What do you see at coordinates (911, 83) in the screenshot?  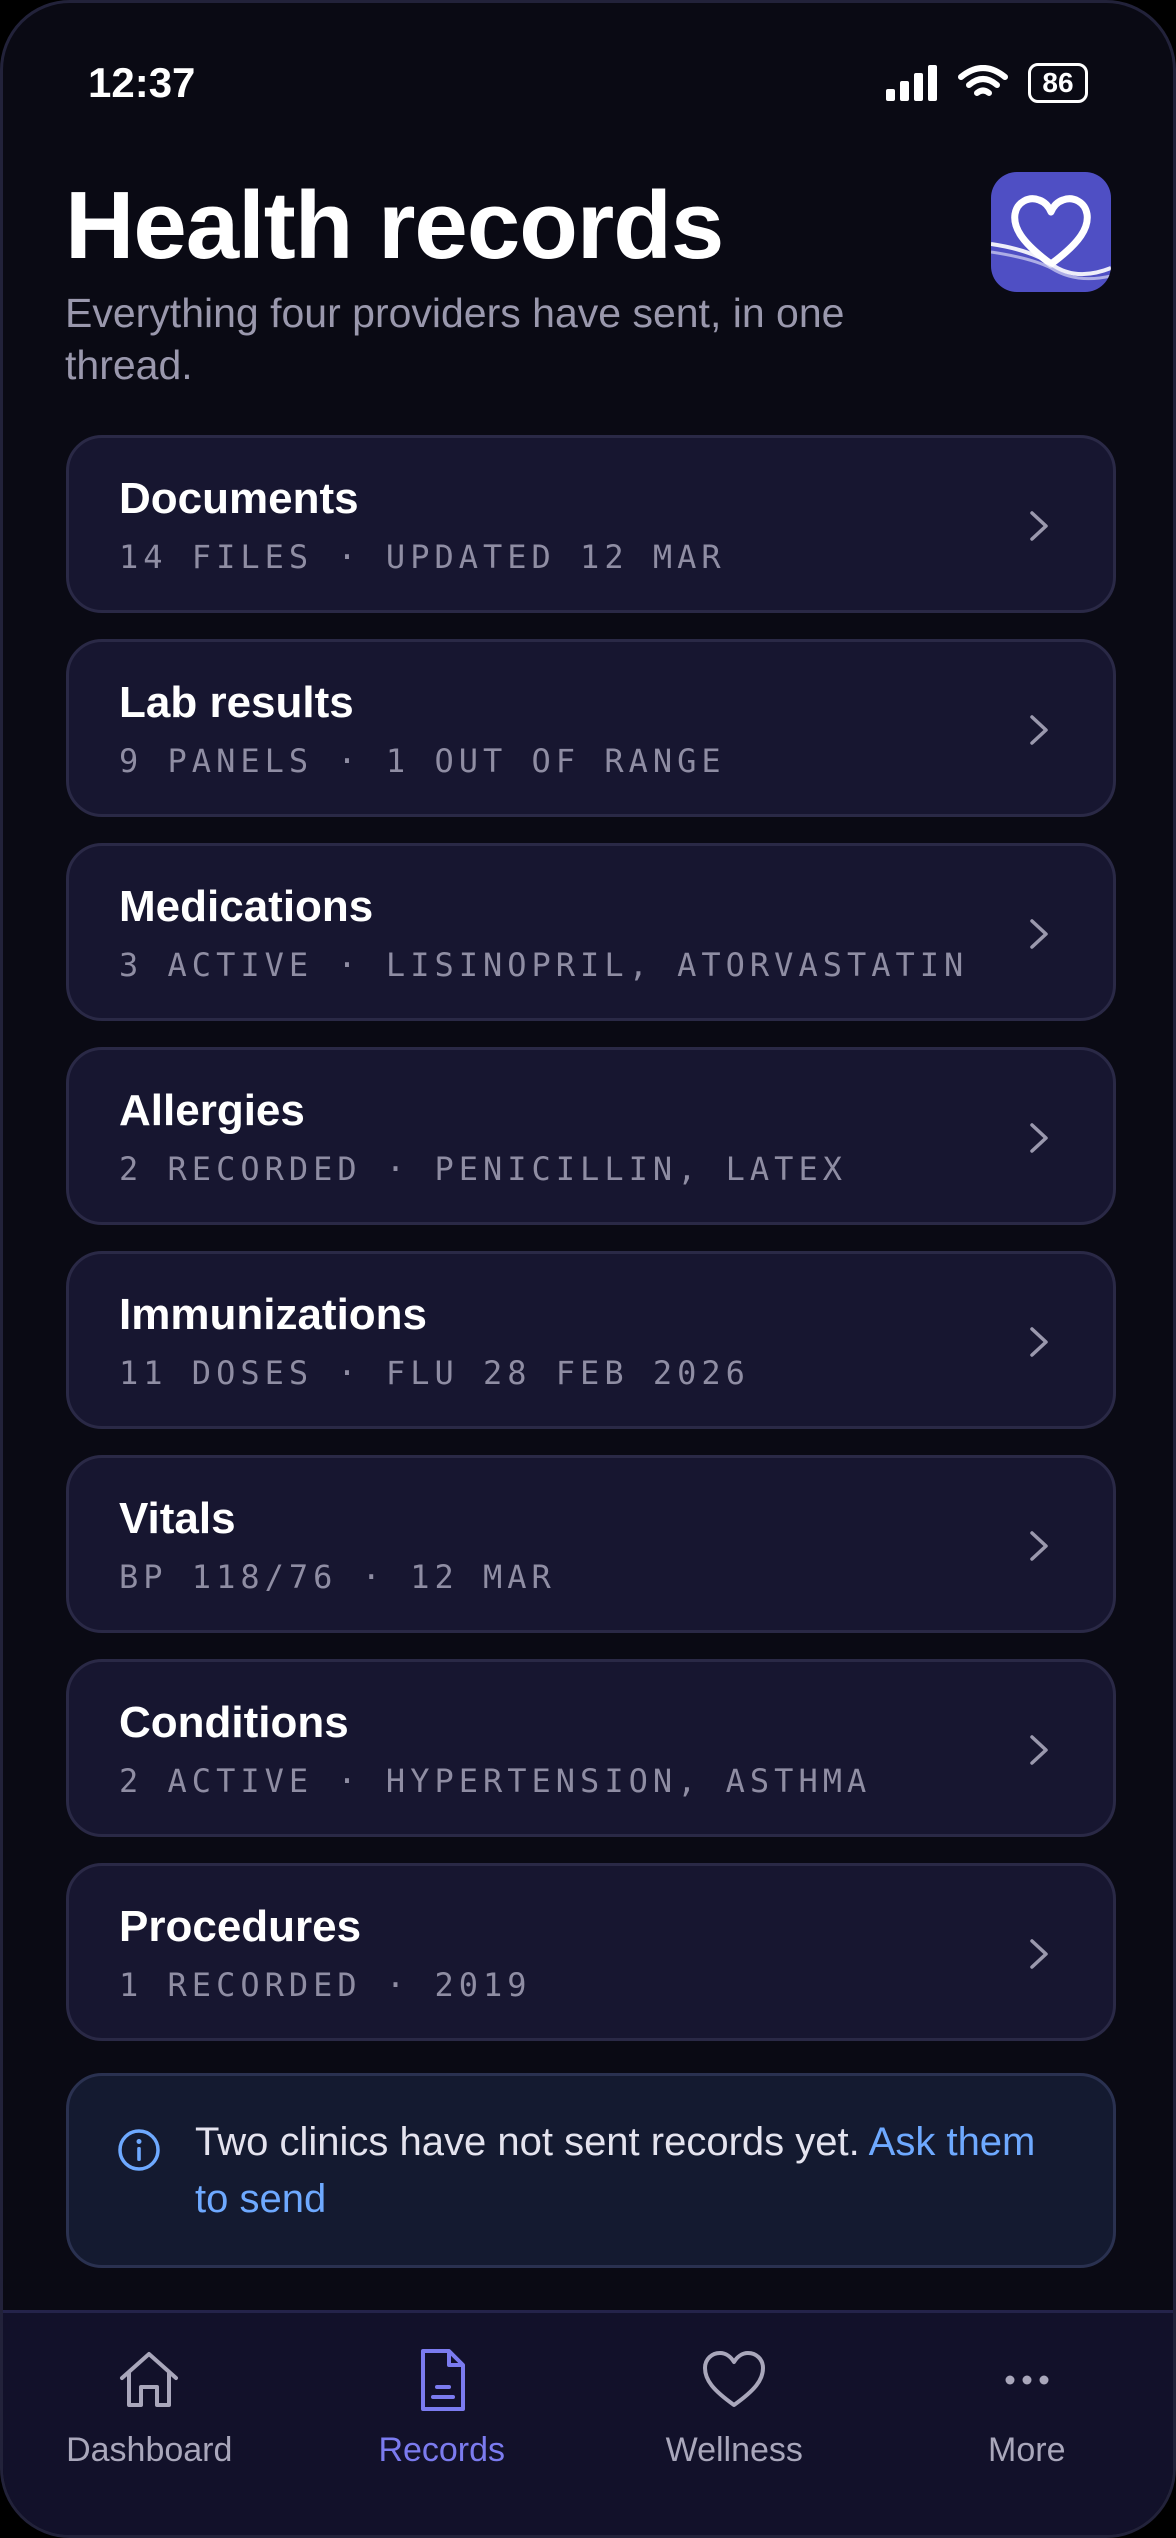 I see `cellular-signal-icon` at bounding box center [911, 83].